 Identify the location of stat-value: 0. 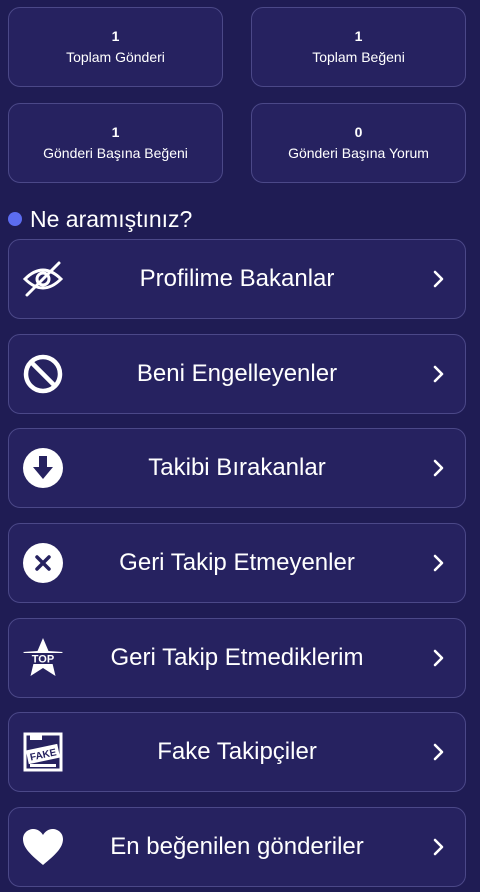
(358, 132).